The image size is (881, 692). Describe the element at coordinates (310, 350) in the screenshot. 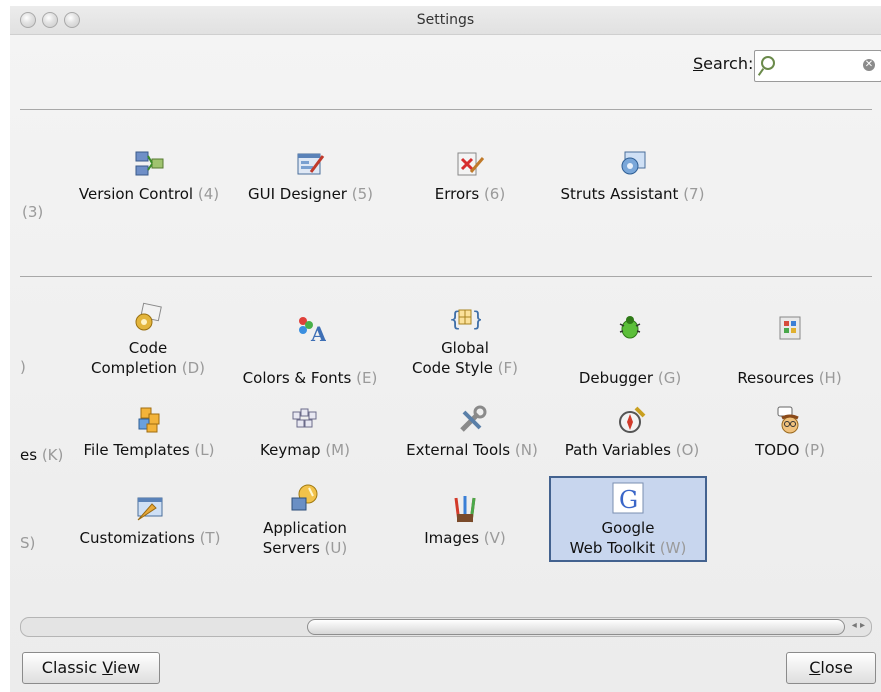

I see `settings-item-colors-fonts: A Colors & Fonts (E)` at that location.